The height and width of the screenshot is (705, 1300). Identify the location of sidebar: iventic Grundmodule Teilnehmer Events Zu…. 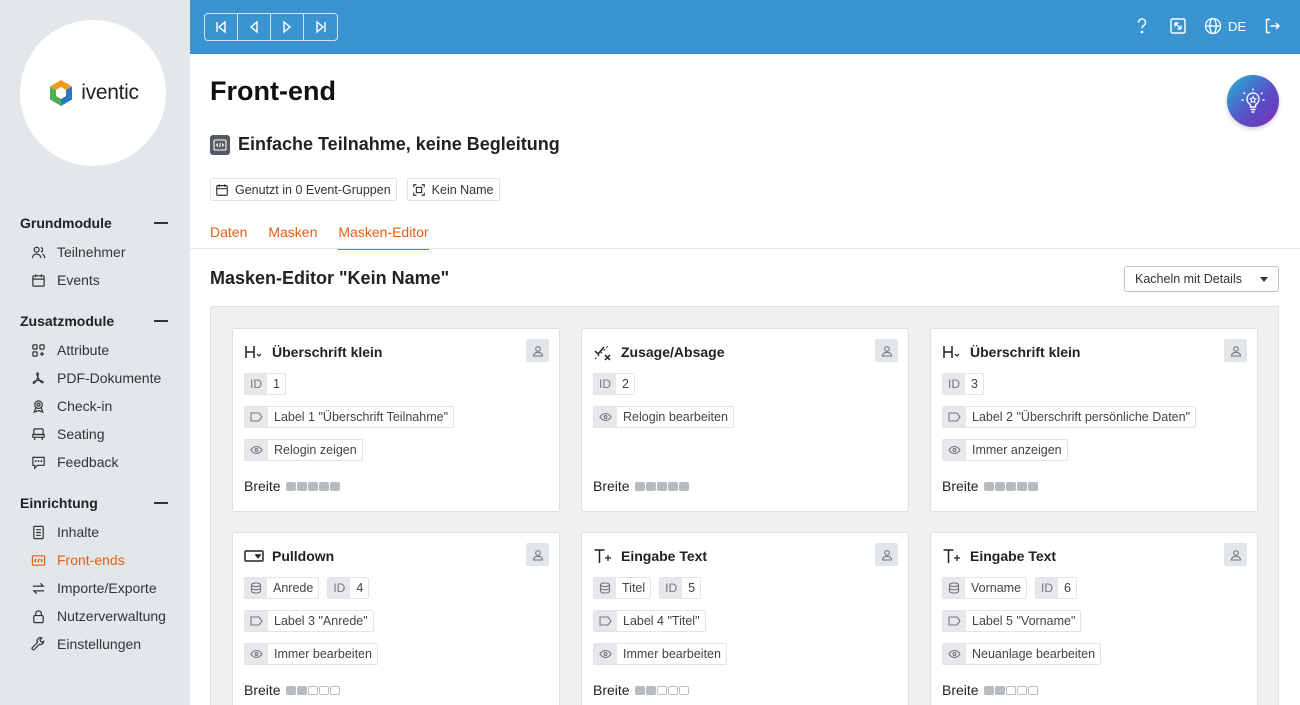
(95, 352).